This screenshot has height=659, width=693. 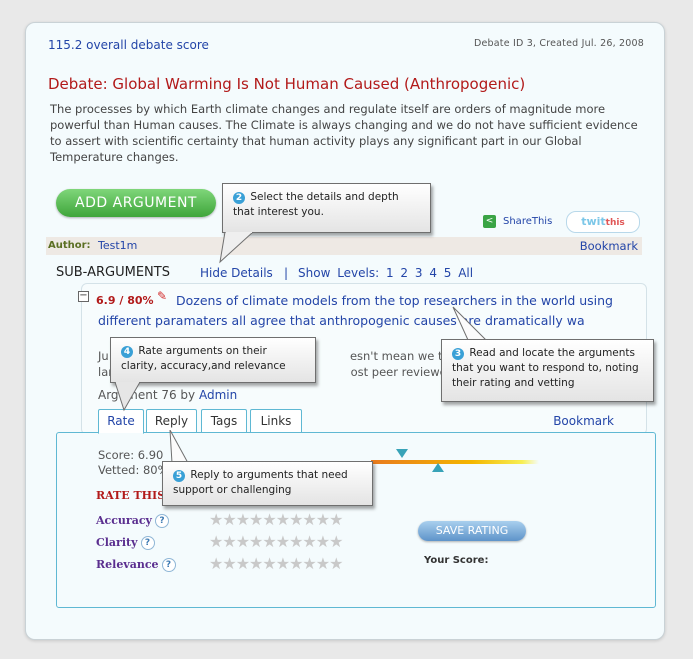 What do you see at coordinates (276, 541) in the screenshot?
I see `clarity-star-rating: ★★★★★★★★★★` at bounding box center [276, 541].